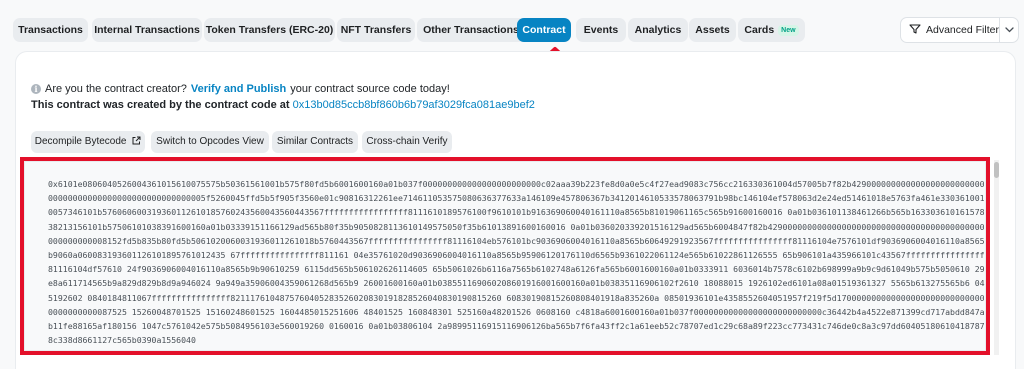 Image resolution: width=1024 pixels, height=369 pixels. I want to click on cross-chain-verify-button: Cross-chain Verify, so click(407, 142).